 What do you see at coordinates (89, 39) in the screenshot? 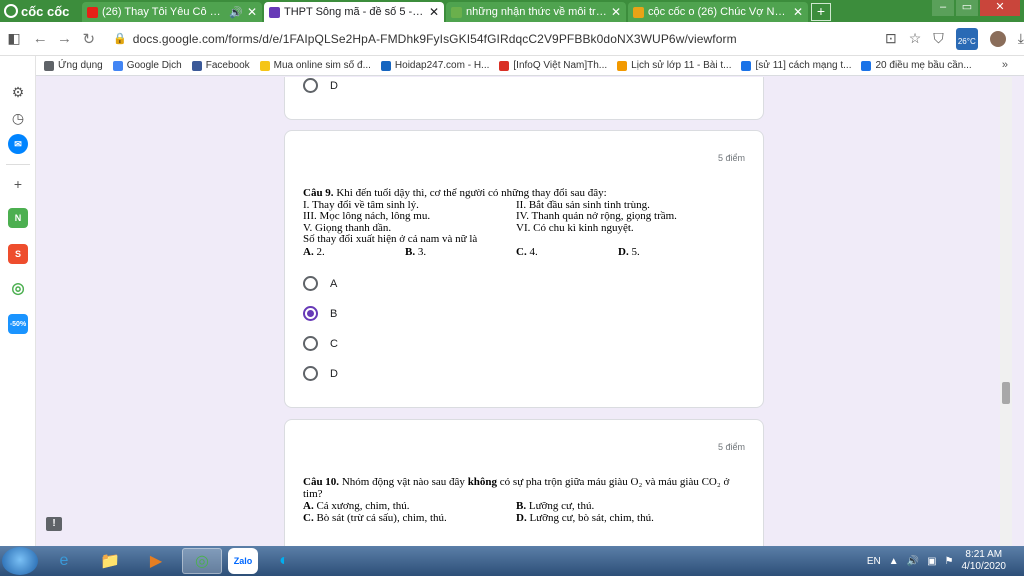
I see `reload-button: ↻` at bounding box center [89, 39].